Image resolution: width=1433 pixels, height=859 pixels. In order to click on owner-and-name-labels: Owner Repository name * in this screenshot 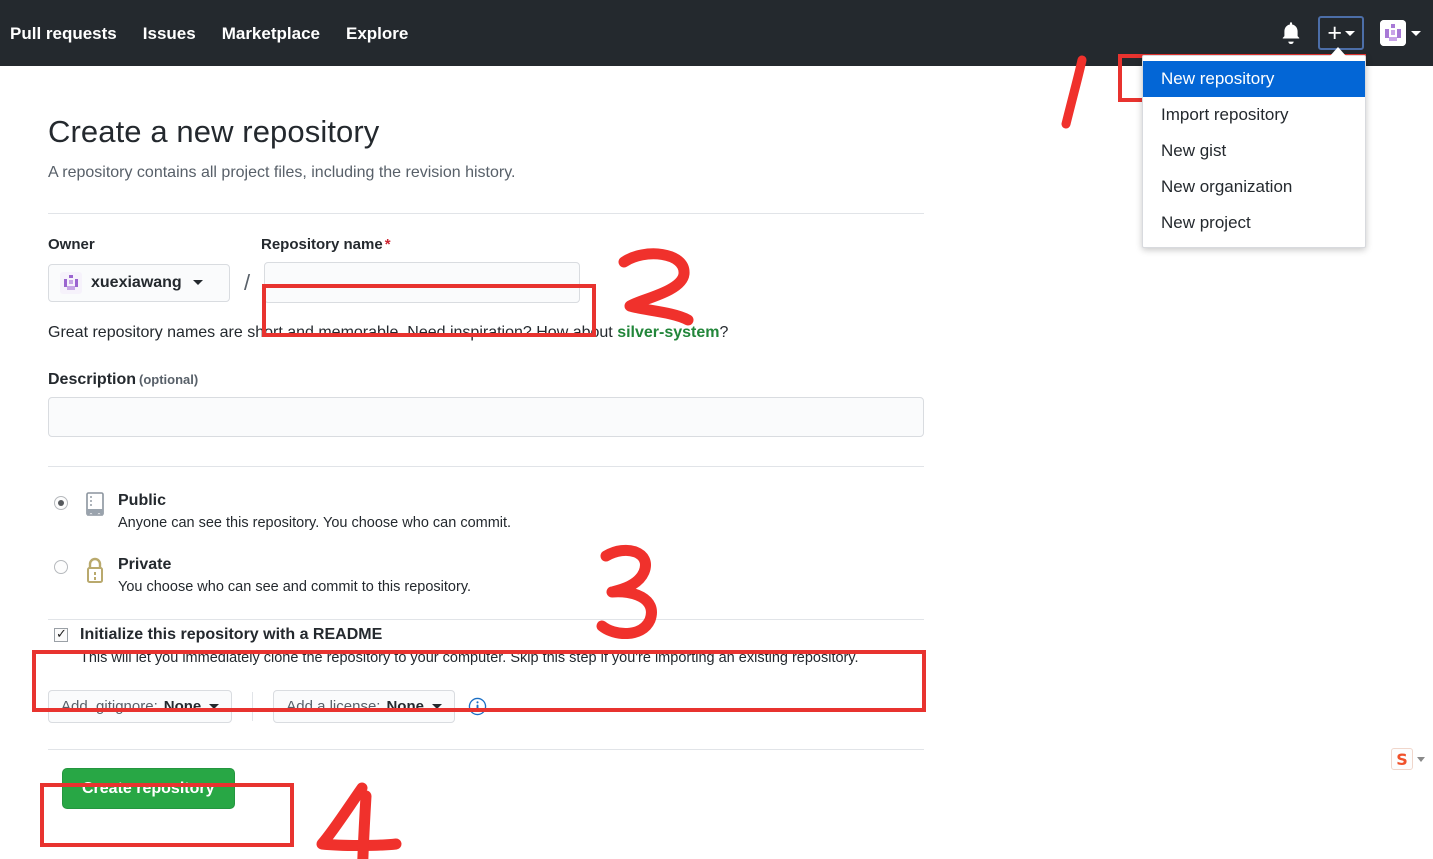, I will do `click(486, 245)`.